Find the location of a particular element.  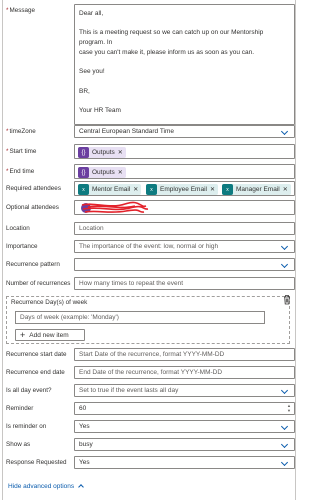

is-all-day-label: Is all day event? is located at coordinates (29, 390).